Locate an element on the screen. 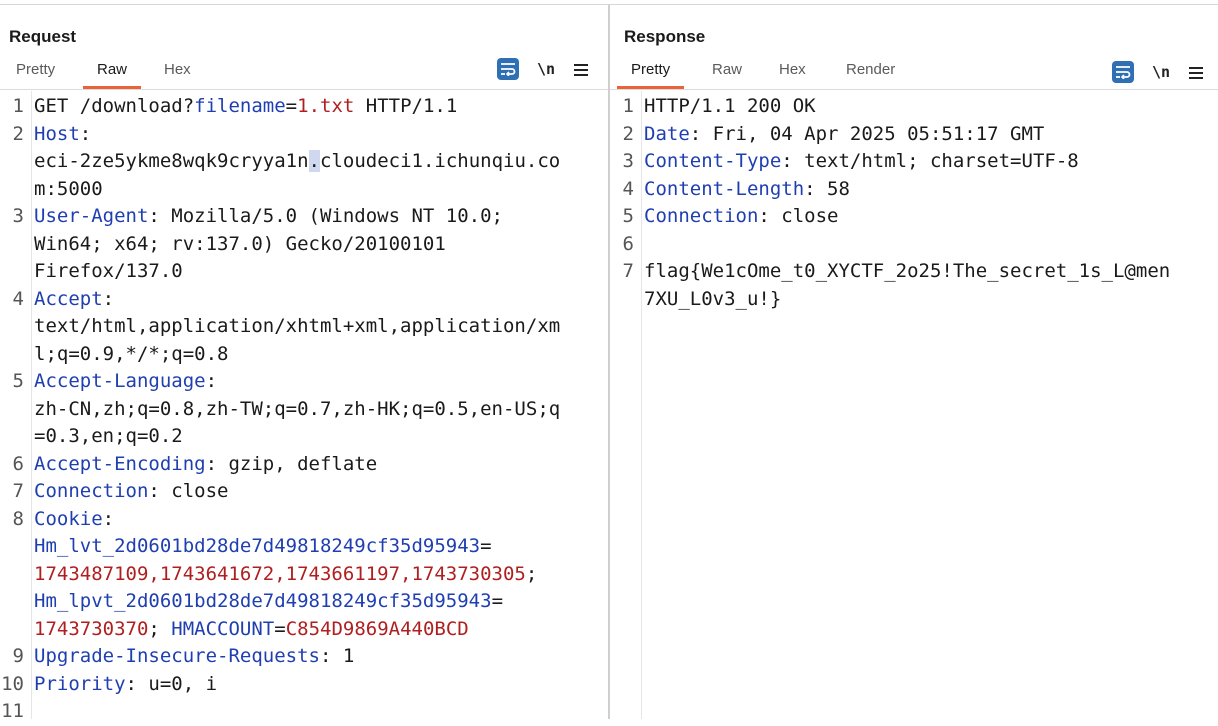  plain-text: l;q=0.9,*/*;q=0.8 is located at coordinates (131, 353).